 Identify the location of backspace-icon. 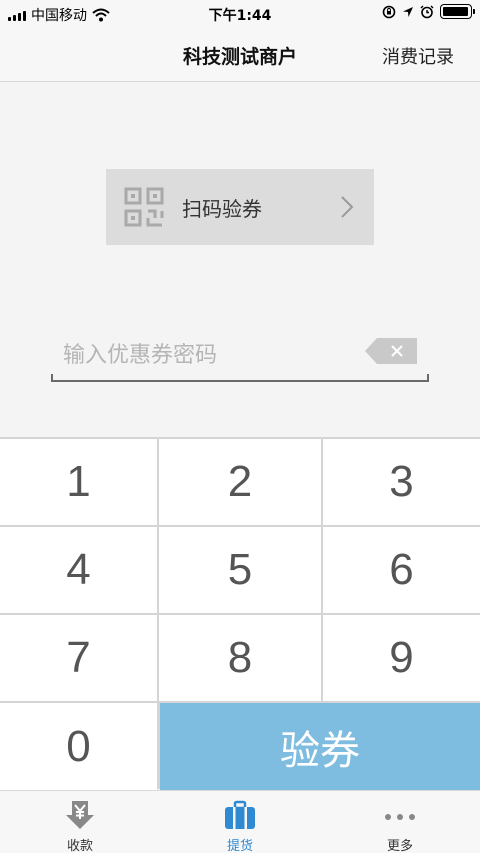
(391, 351).